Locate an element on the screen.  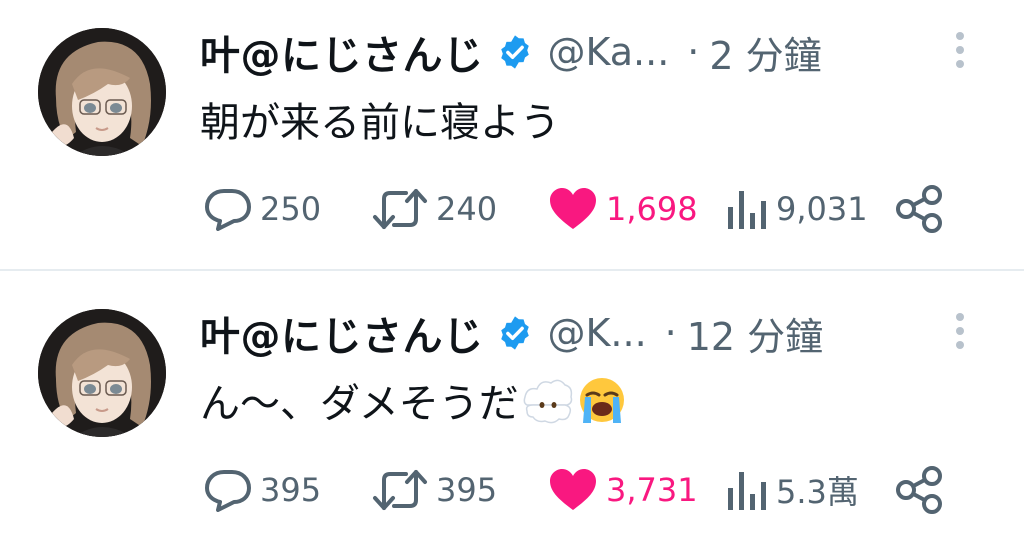
reply-button: 395 is located at coordinates (262, 490).